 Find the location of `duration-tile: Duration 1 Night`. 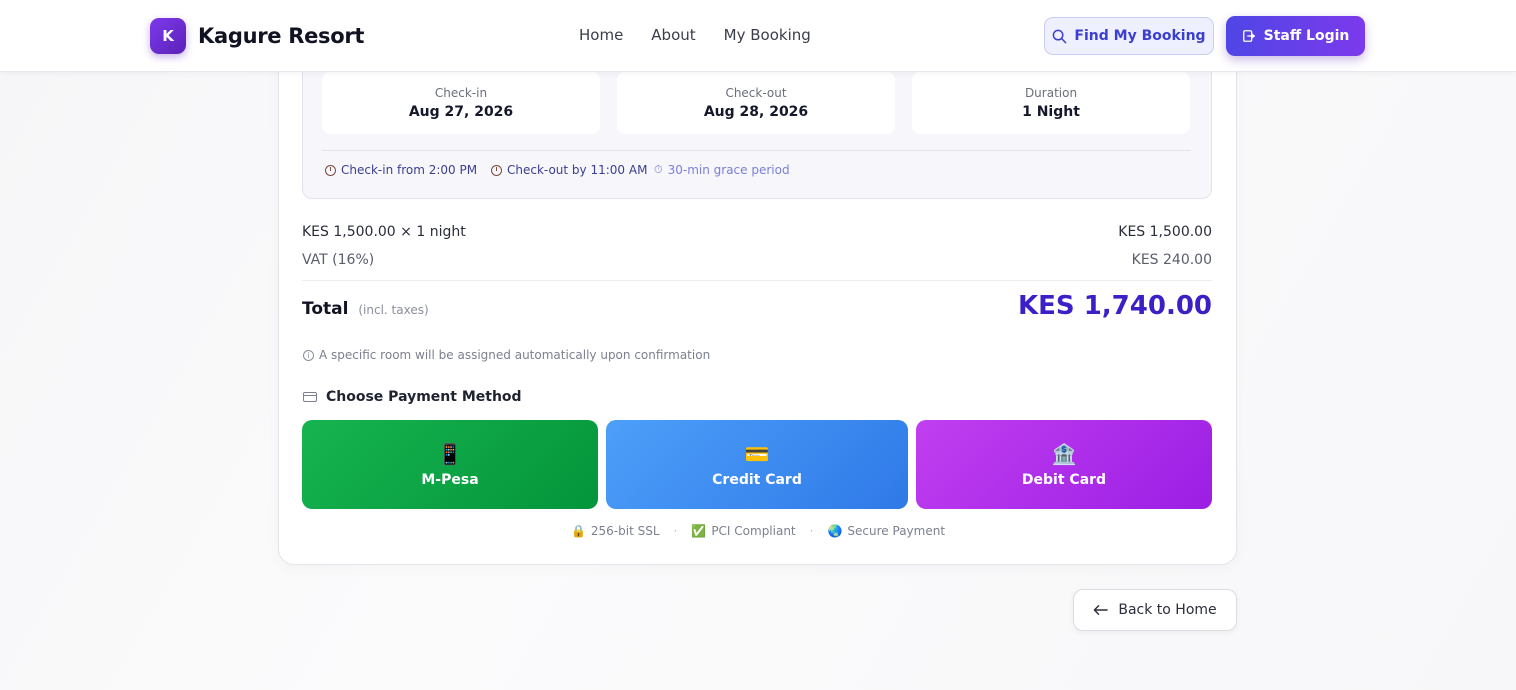

duration-tile: Duration 1 Night is located at coordinates (1051, 103).